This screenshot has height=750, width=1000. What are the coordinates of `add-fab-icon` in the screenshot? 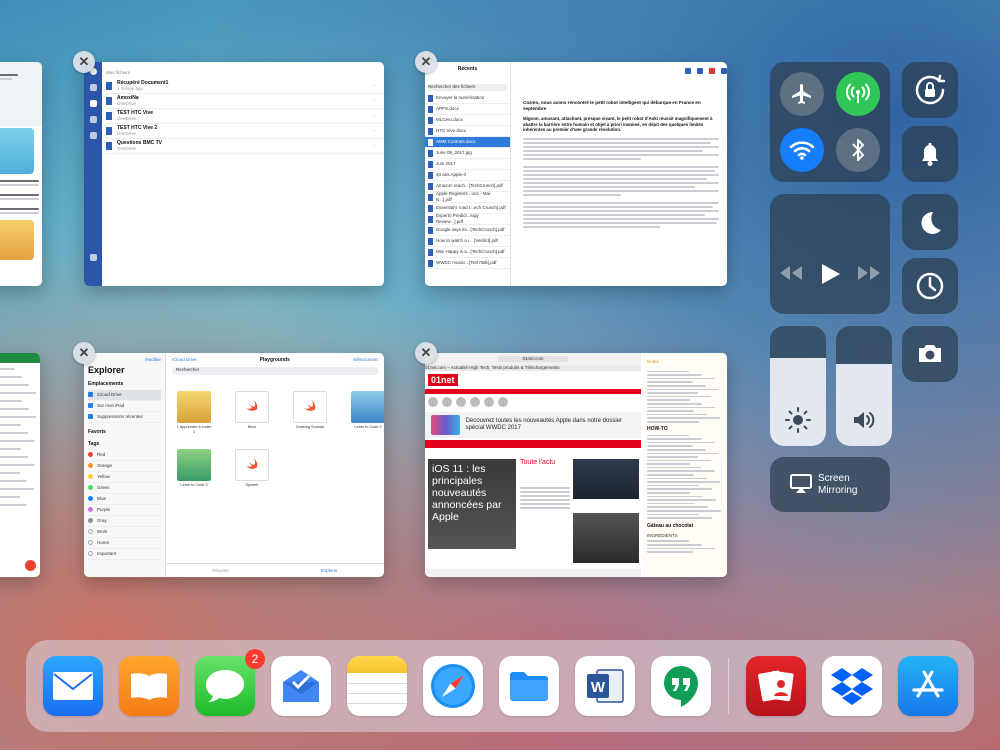 It's located at (30, 565).